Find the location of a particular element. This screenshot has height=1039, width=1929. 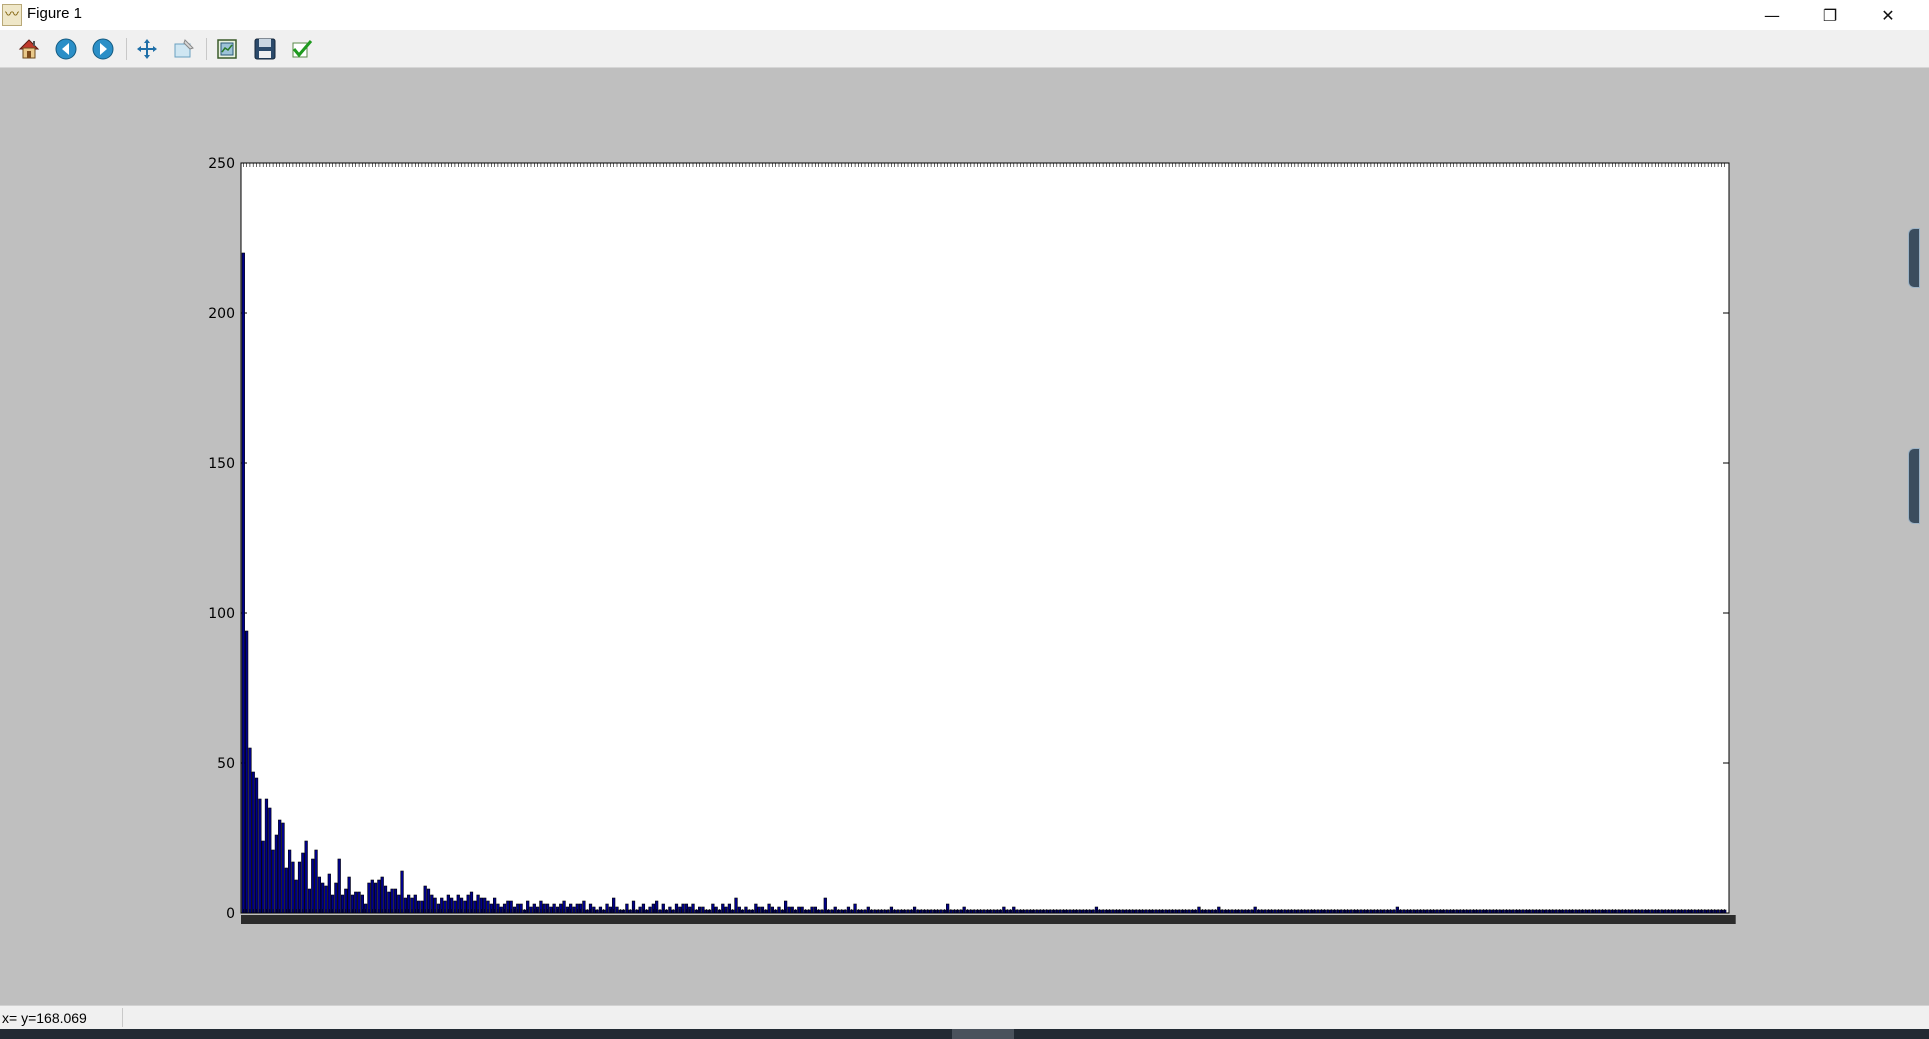

pan-button is located at coordinates (147, 49).